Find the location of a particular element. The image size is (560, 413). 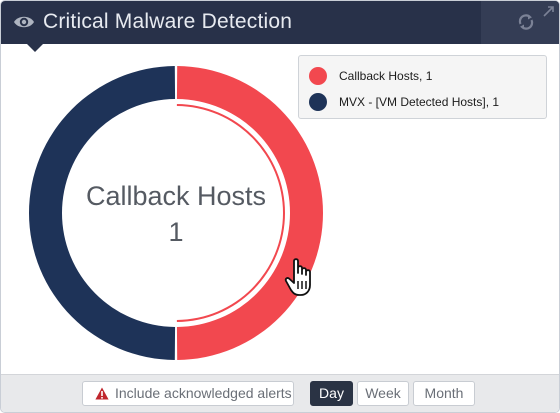

range-day-button: Day is located at coordinates (331, 393).